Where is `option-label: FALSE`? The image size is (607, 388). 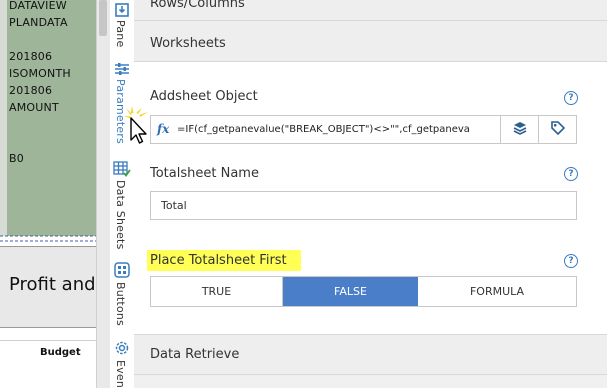 option-label: FALSE is located at coordinates (350, 291).